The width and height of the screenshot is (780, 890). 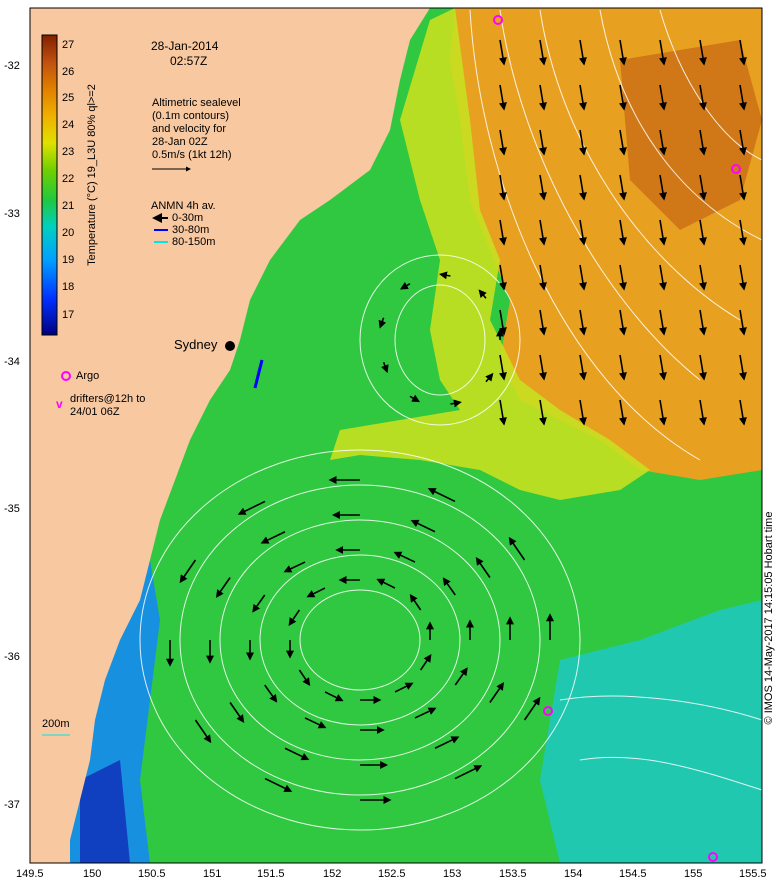 What do you see at coordinates (68, 72) in the screenshot?
I see `colorbar-tick: 26` at bounding box center [68, 72].